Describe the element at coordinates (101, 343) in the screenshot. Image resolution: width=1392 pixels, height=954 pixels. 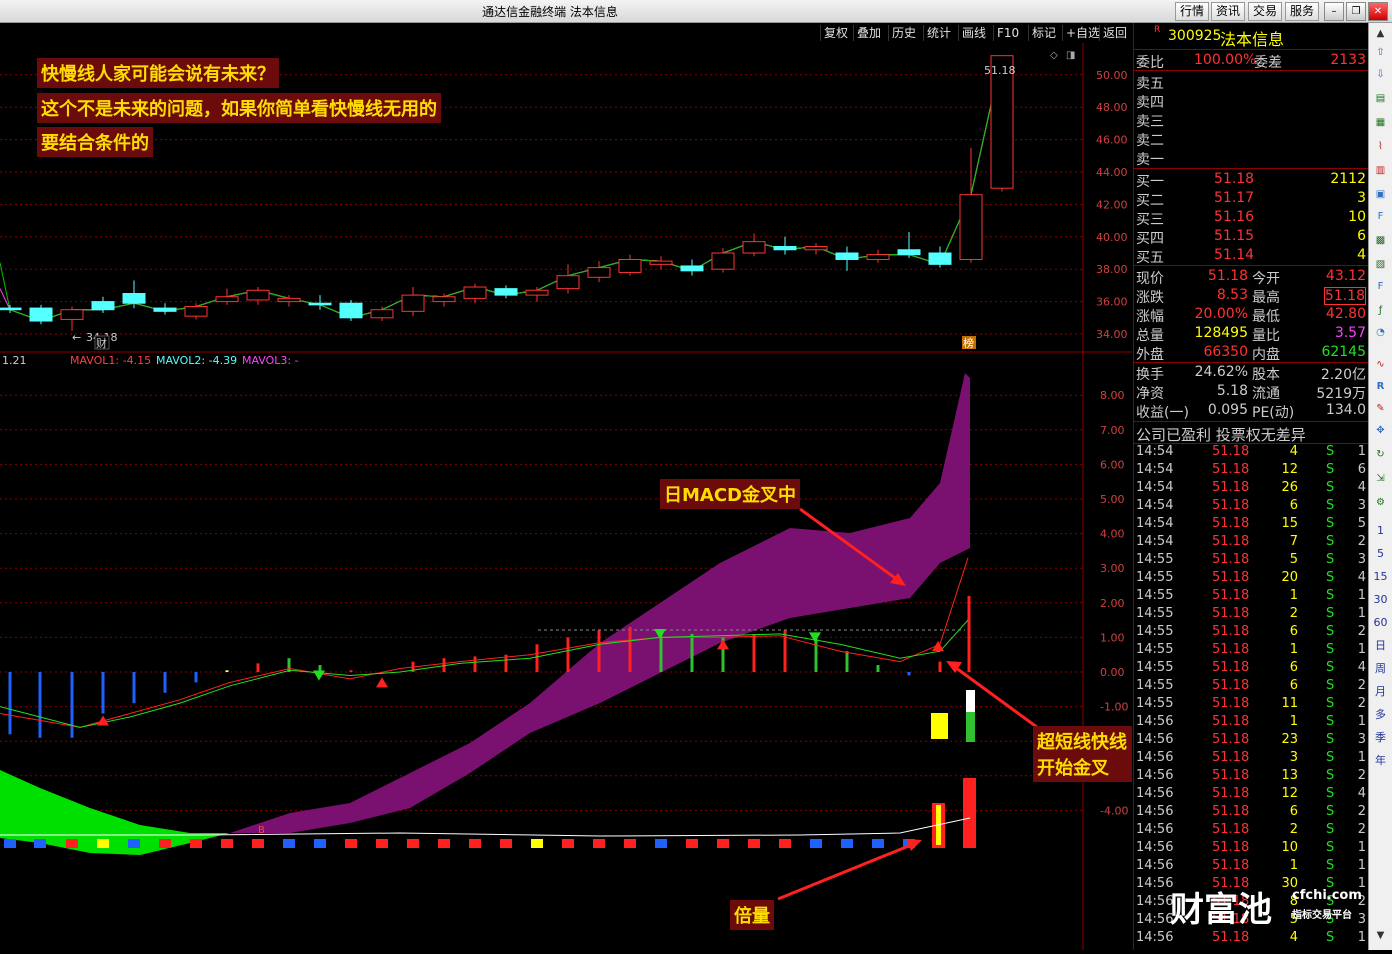
I see `finance-marker: 财` at that location.